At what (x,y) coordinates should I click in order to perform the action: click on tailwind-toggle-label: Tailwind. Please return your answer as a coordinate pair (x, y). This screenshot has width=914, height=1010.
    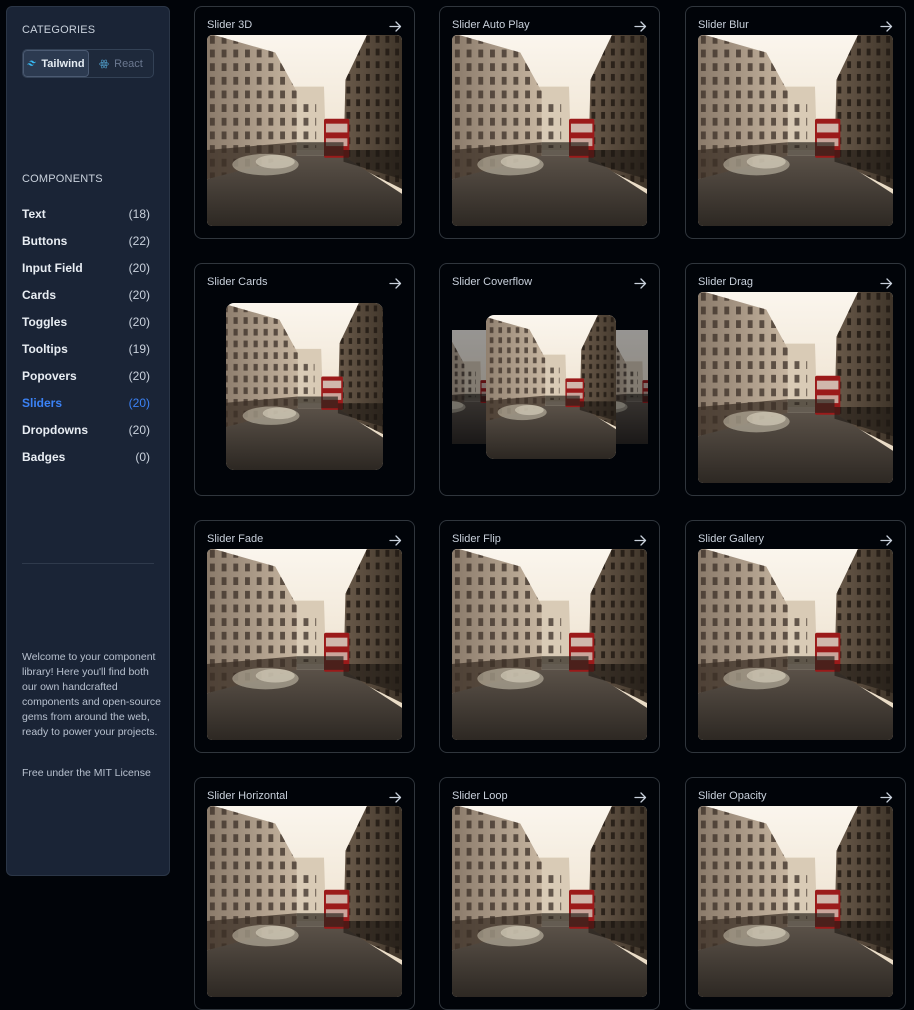
    Looking at the image, I should click on (63, 63).